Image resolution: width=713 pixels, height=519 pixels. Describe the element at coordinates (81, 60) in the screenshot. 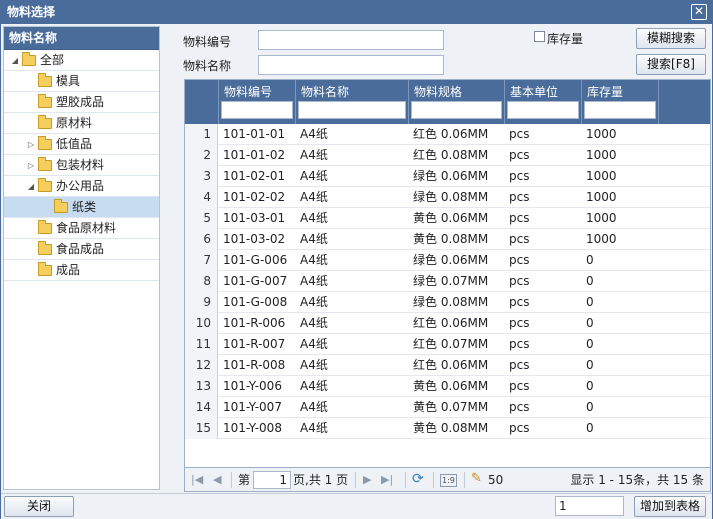

I see `tree-item: ◢ 全部` at that location.